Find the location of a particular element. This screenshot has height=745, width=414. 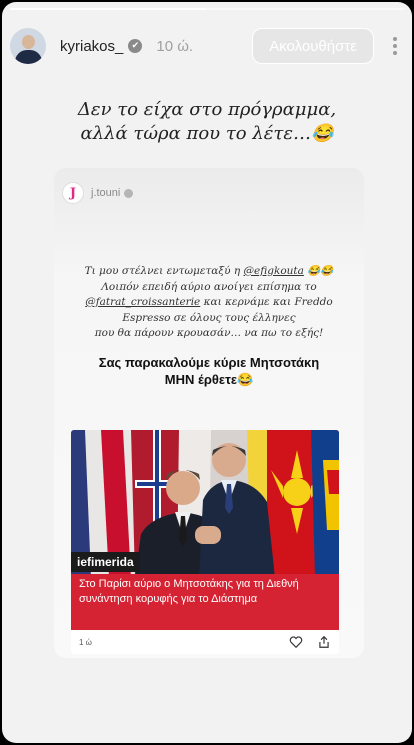

more-options-icon is located at coordinates (395, 46).